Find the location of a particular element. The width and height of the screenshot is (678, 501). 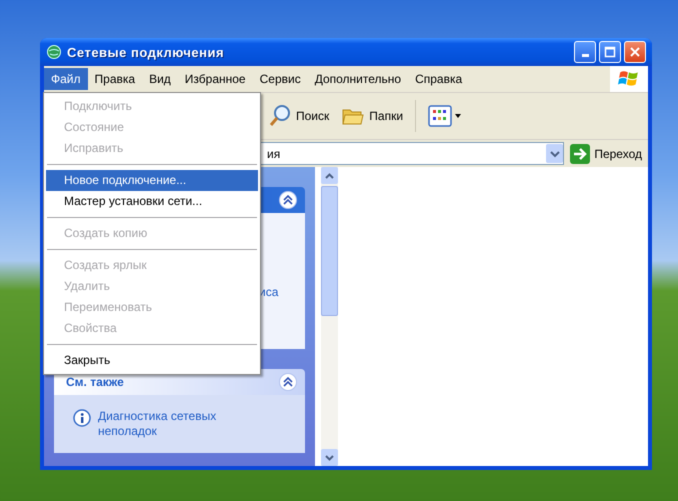

menu-item: Вид is located at coordinates (160, 79).